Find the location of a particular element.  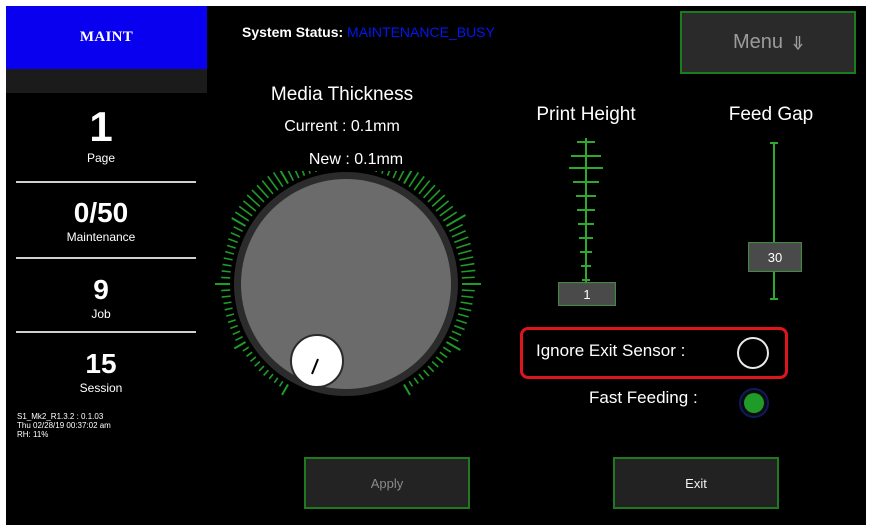

fast-feeding-toggle is located at coordinates (754, 403).